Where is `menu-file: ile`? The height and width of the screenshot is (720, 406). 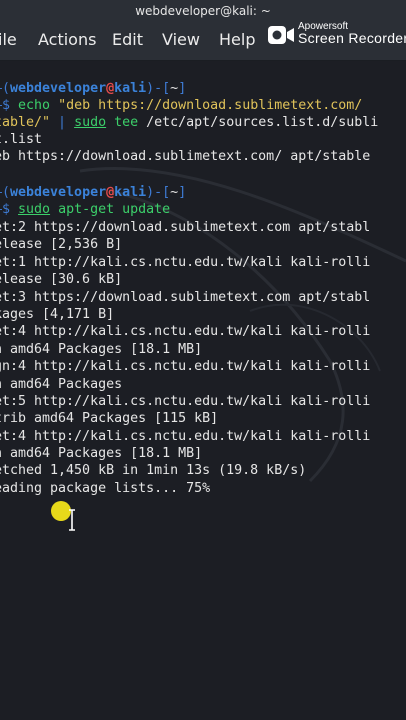
menu-file: ile is located at coordinates (8, 40).